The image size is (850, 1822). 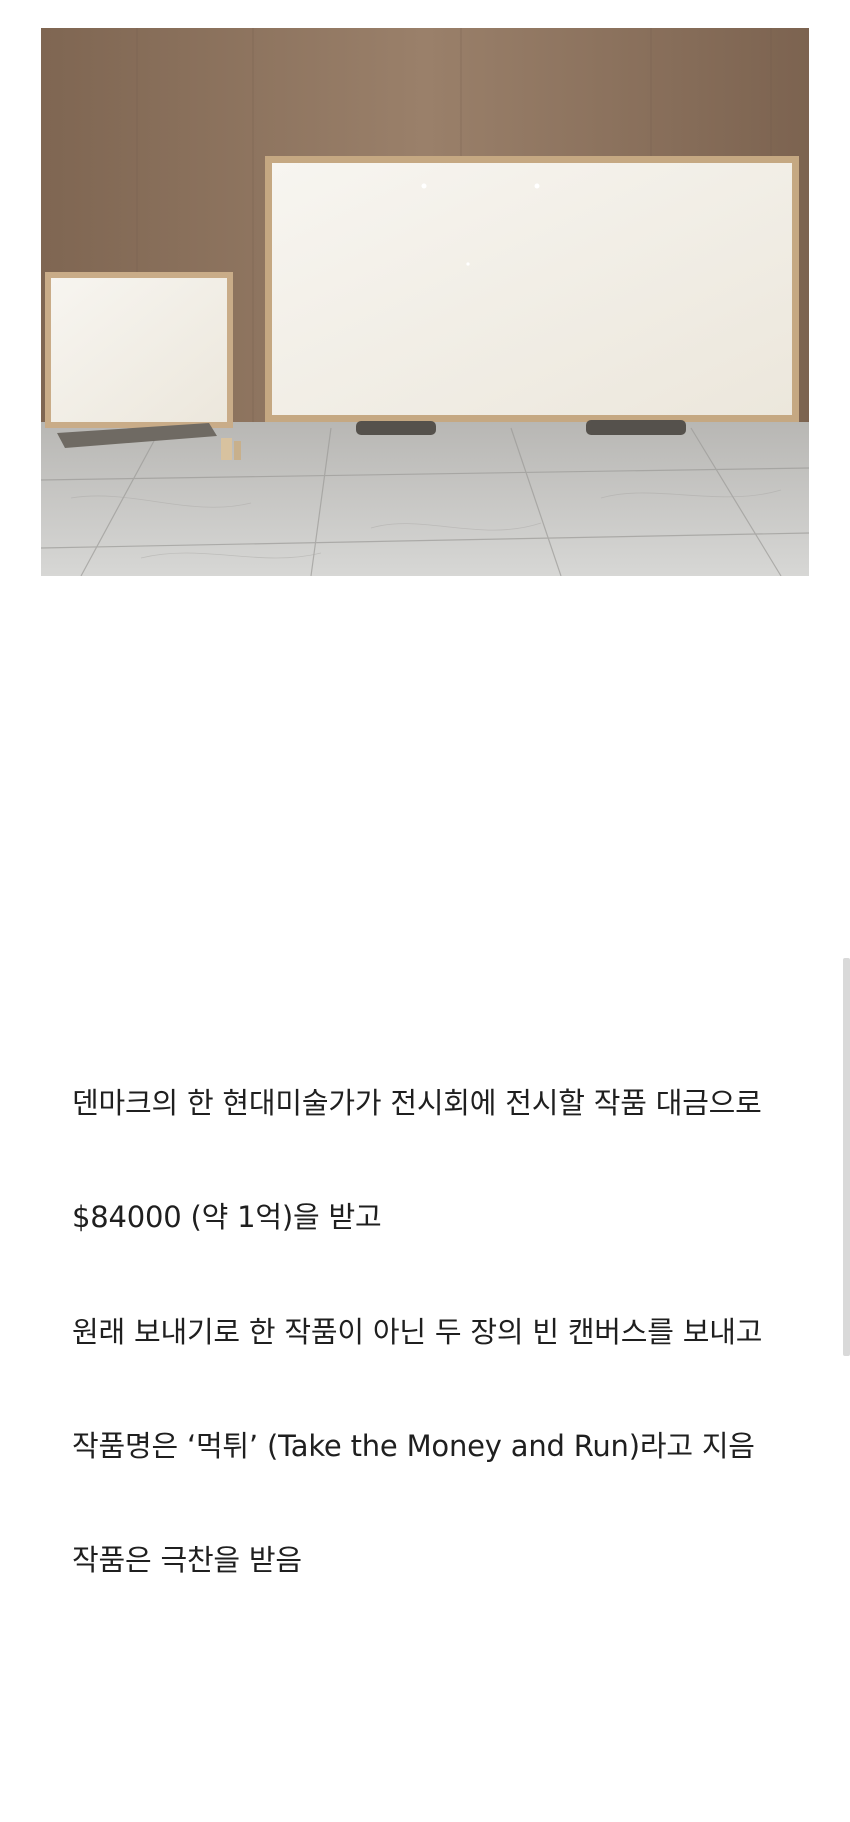 I want to click on paragraph: 덴마크의 한 현대미술가가 전시회에 전시할 작품 대금으로, so click(x=417, y=1103).